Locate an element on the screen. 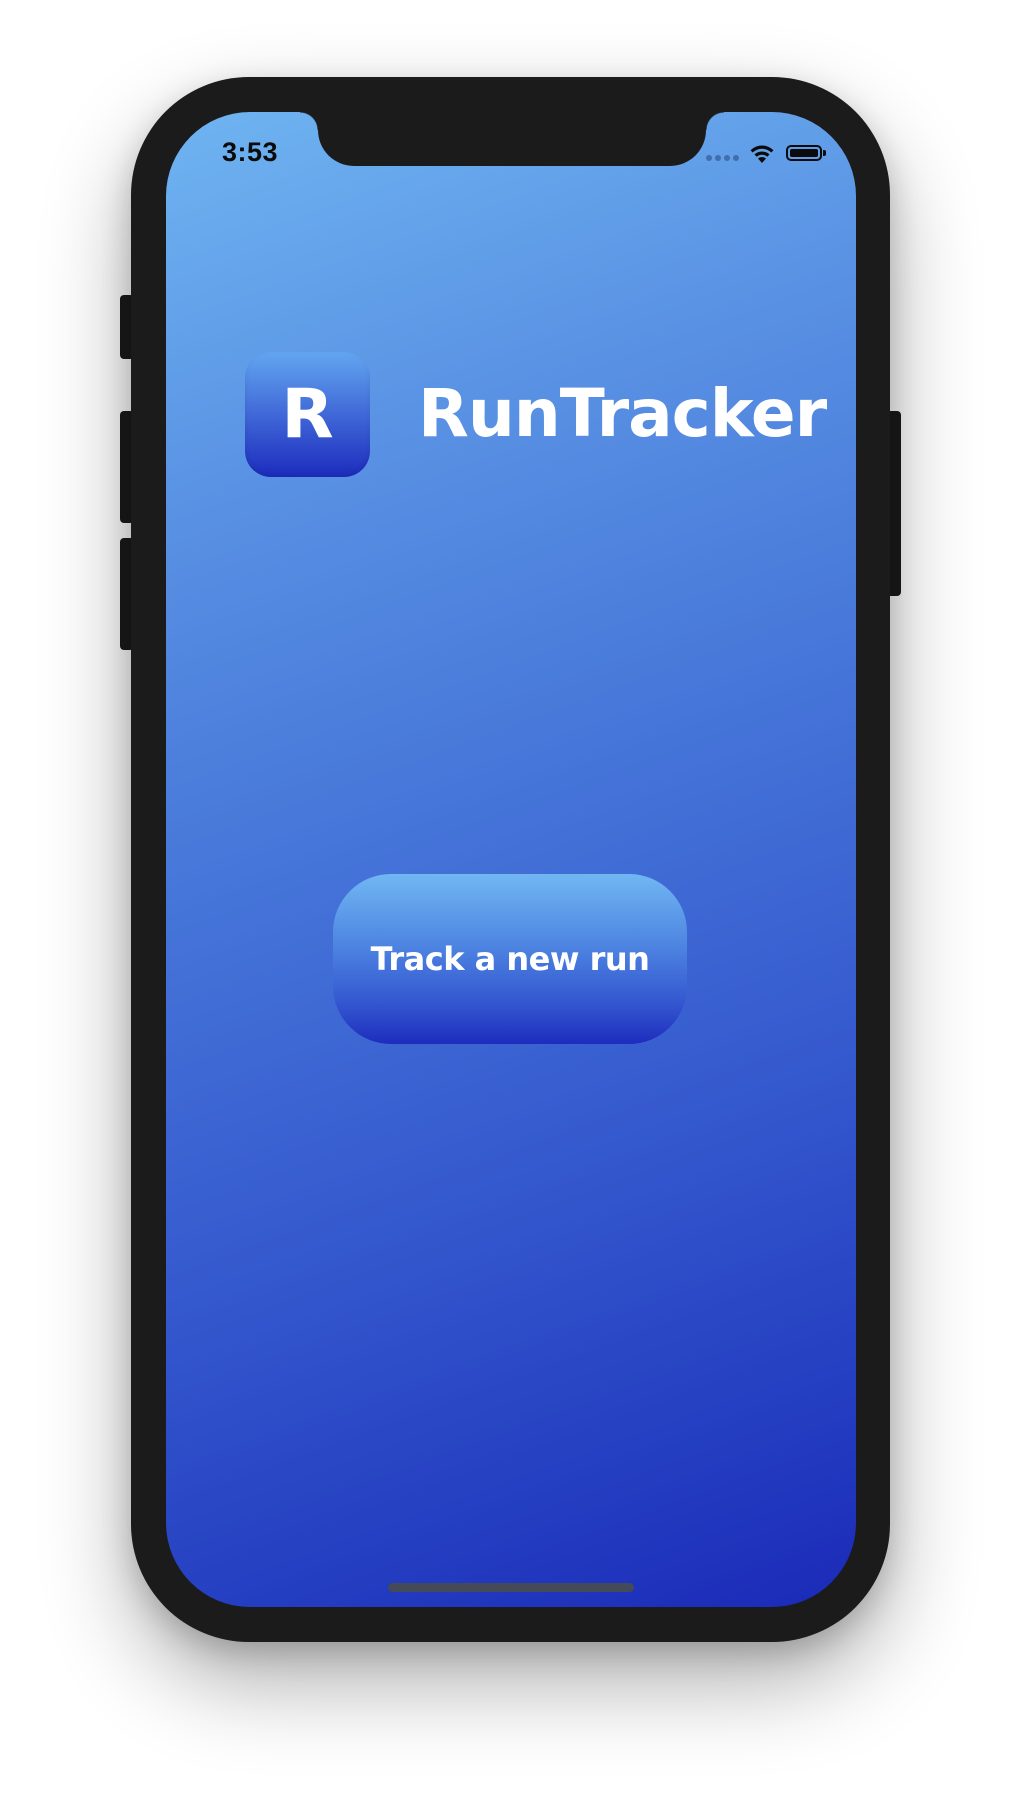 This screenshot has height=1798, width=1024. track-new-run-label: Track a new run is located at coordinates (510, 959).